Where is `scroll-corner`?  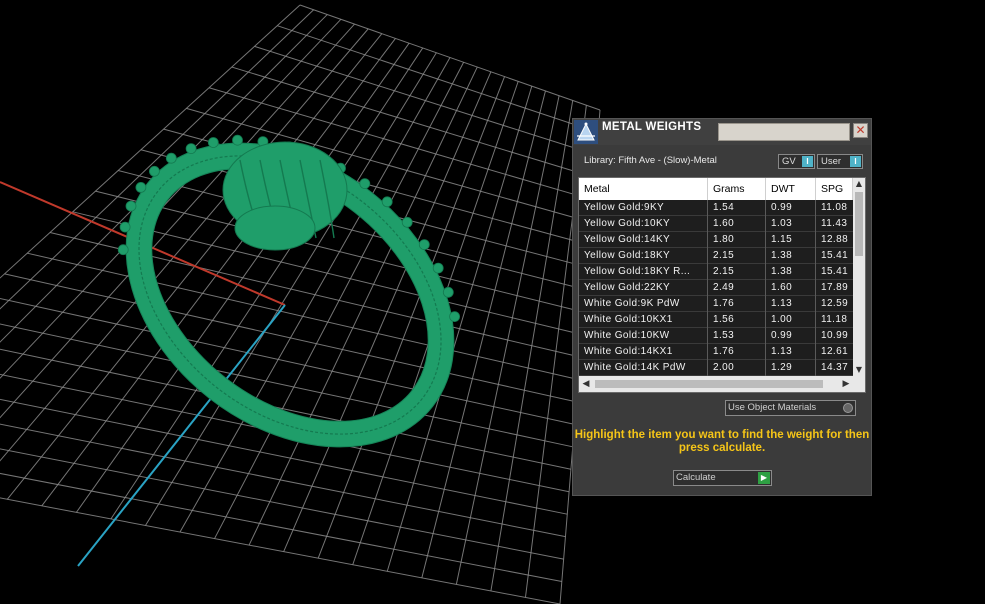 scroll-corner is located at coordinates (859, 384).